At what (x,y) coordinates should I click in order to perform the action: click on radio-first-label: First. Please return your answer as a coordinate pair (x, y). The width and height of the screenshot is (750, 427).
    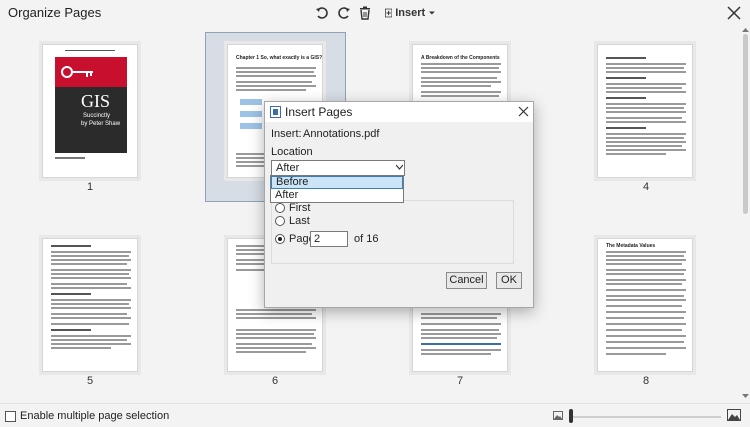
    Looking at the image, I should click on (299, 208).